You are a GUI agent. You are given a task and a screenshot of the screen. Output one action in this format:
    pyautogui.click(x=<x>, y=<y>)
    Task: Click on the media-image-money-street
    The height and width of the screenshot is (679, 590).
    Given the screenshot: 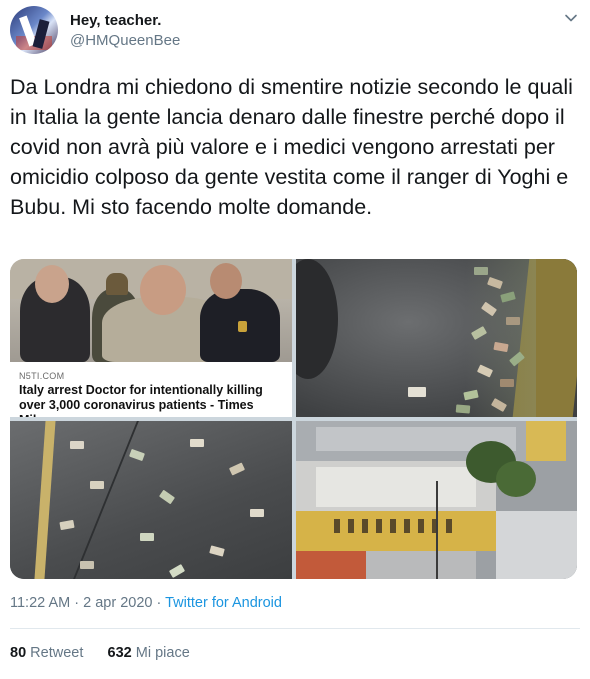 What is the action you would take?
    pyautogui.click(x=151, y=500)
    